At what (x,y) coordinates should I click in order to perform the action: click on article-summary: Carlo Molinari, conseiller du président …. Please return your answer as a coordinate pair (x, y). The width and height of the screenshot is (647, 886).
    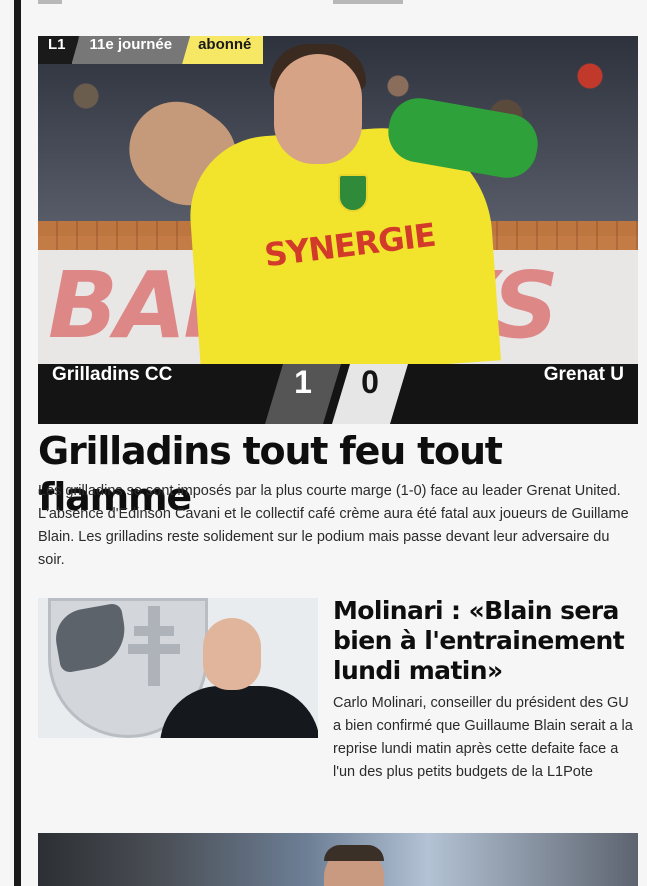
    Looking at the image, I should click on (483, 737).